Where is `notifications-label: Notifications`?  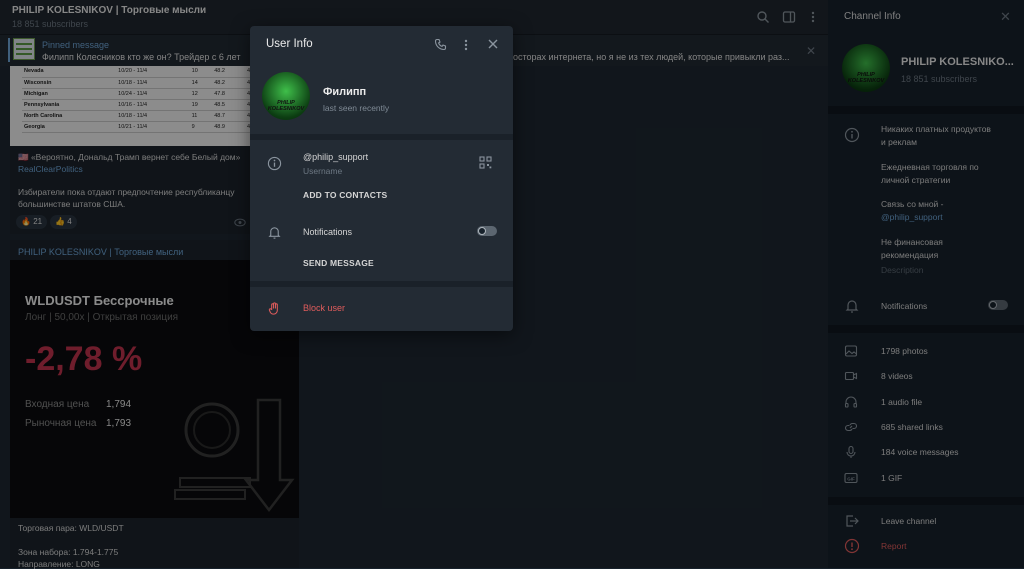
notifications-label: Notifications is located at coordinates (328, 232).